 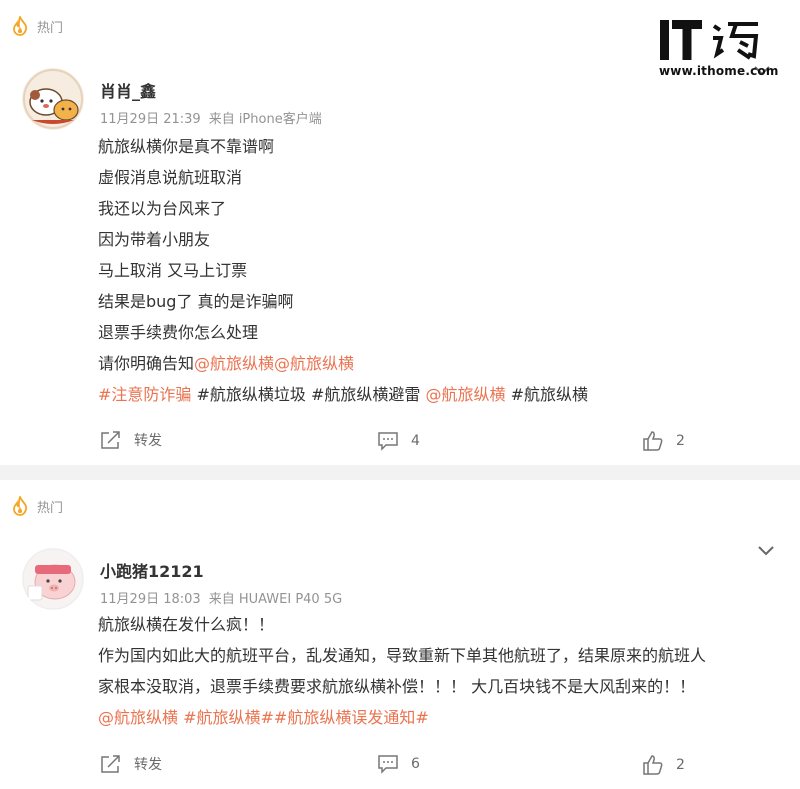 What do you see at coordinates (196, 301) in the screenshot?
I see `post-line: 结果是bug了 真的是诈骗啊` at bounding box center [196, 301].